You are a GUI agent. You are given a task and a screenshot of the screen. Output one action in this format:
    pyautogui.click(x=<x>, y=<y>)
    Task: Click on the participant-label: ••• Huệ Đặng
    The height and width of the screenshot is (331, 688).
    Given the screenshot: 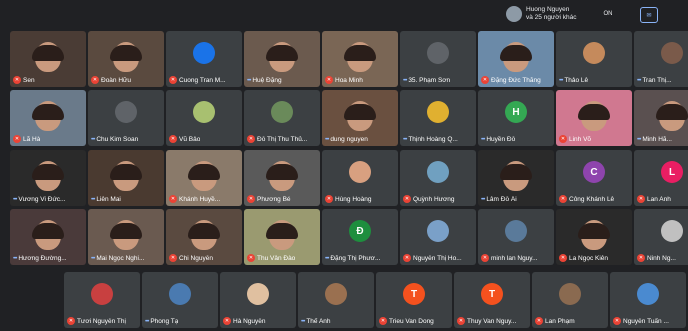 What is the action you would take?
    pyautogui.click(x=264, y=80)
    